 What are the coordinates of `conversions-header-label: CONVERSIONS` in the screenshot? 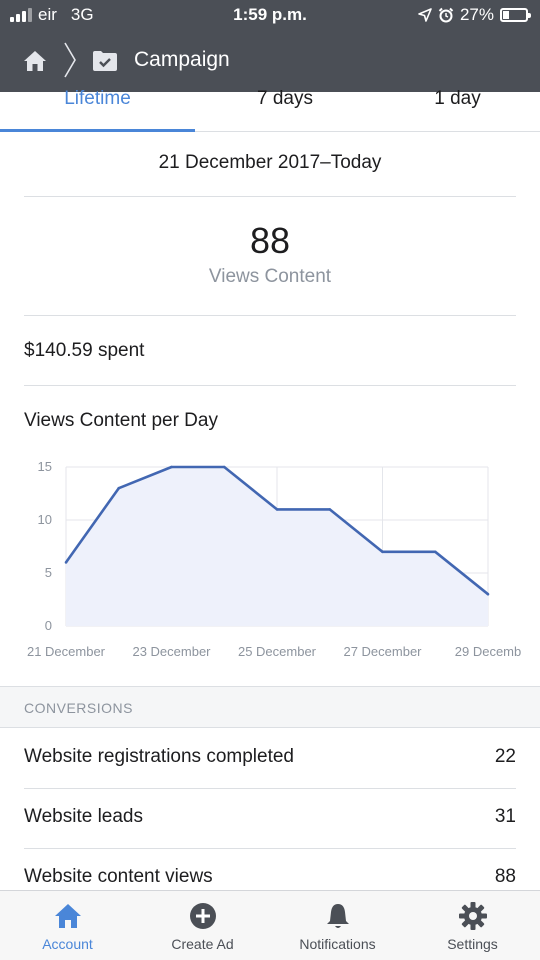 It's located at (78, 708).